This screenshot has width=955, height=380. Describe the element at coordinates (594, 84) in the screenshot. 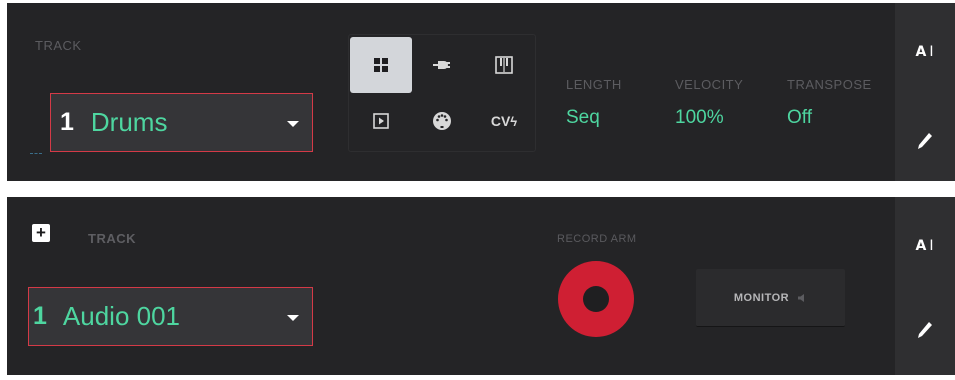

I see `length-label: LENGTH` at that location.